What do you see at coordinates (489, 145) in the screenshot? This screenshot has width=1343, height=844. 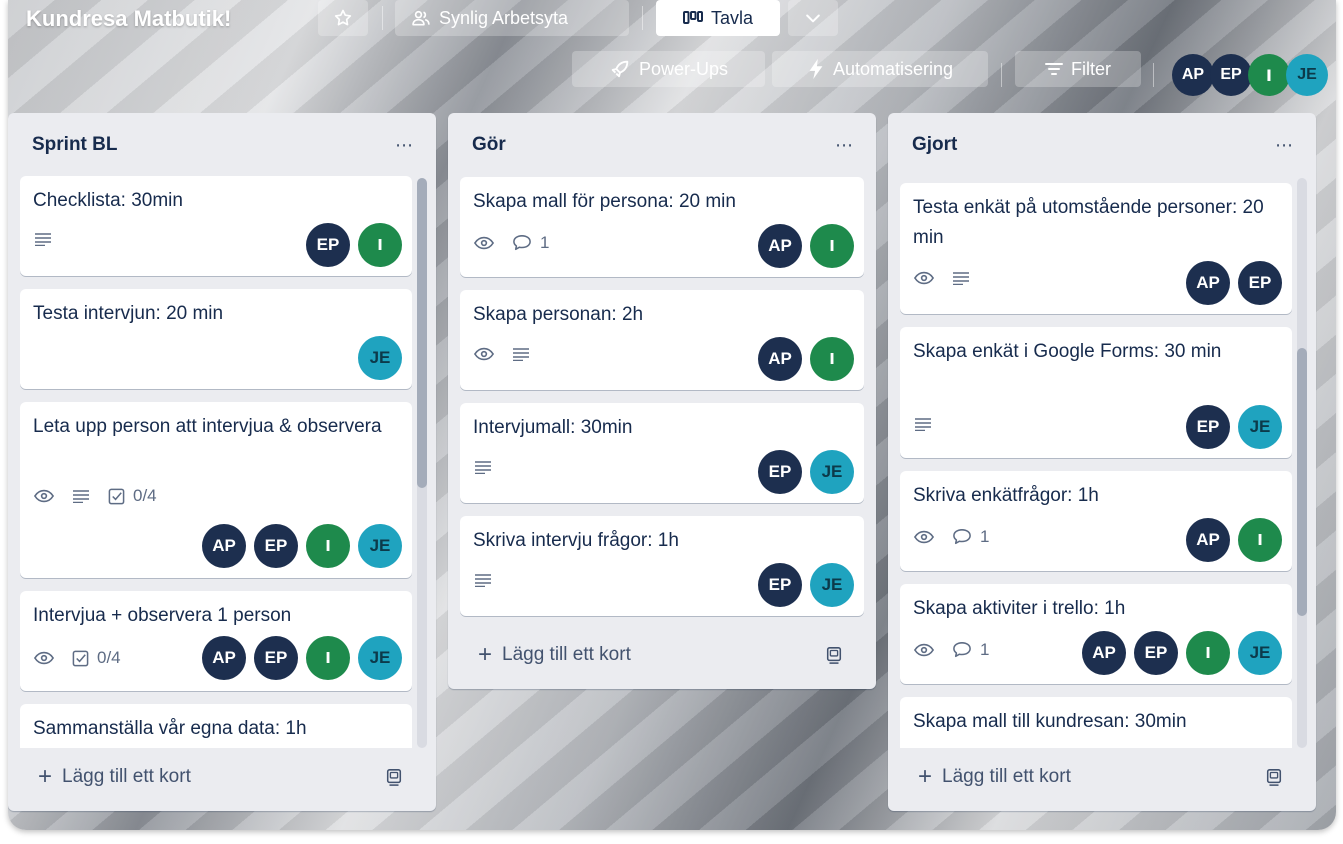 I see `list-title: Gör` at bounding box center [489, 145].